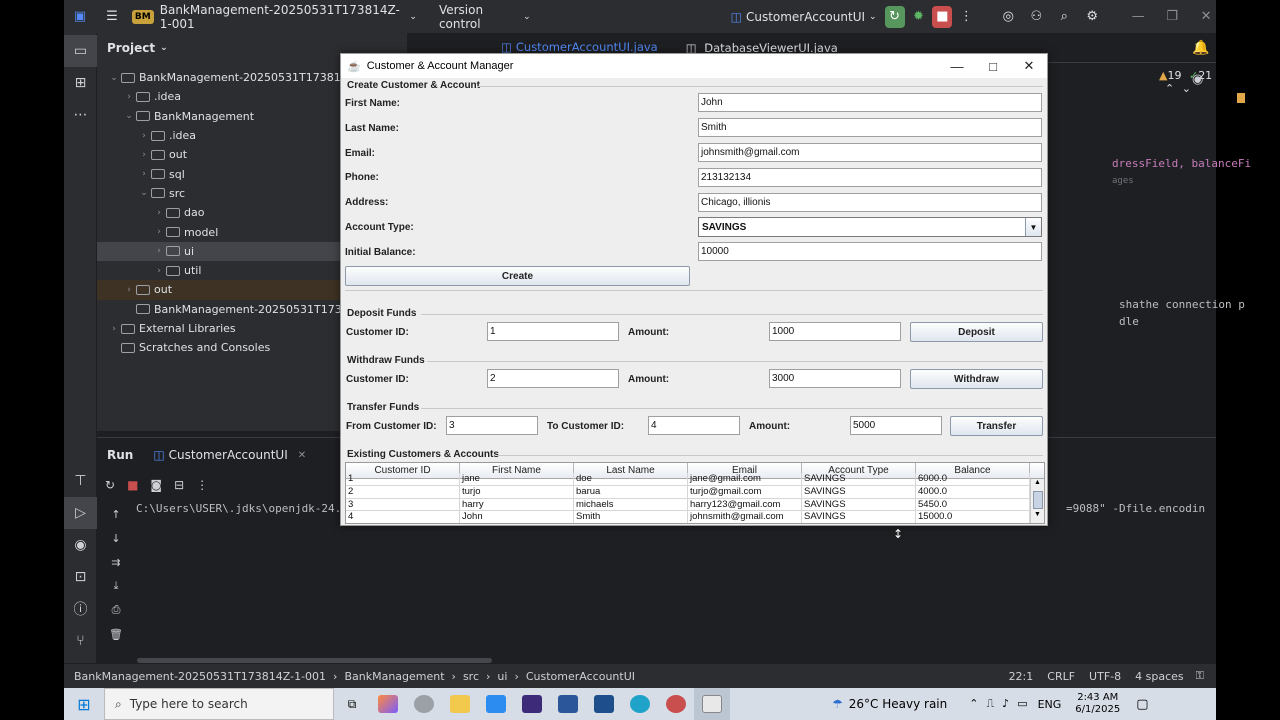  What do you see at coordinates (394, 676) in the screenshot?
I see `breadcrumb-item: BankManagement` at bounding box center [394, 676].